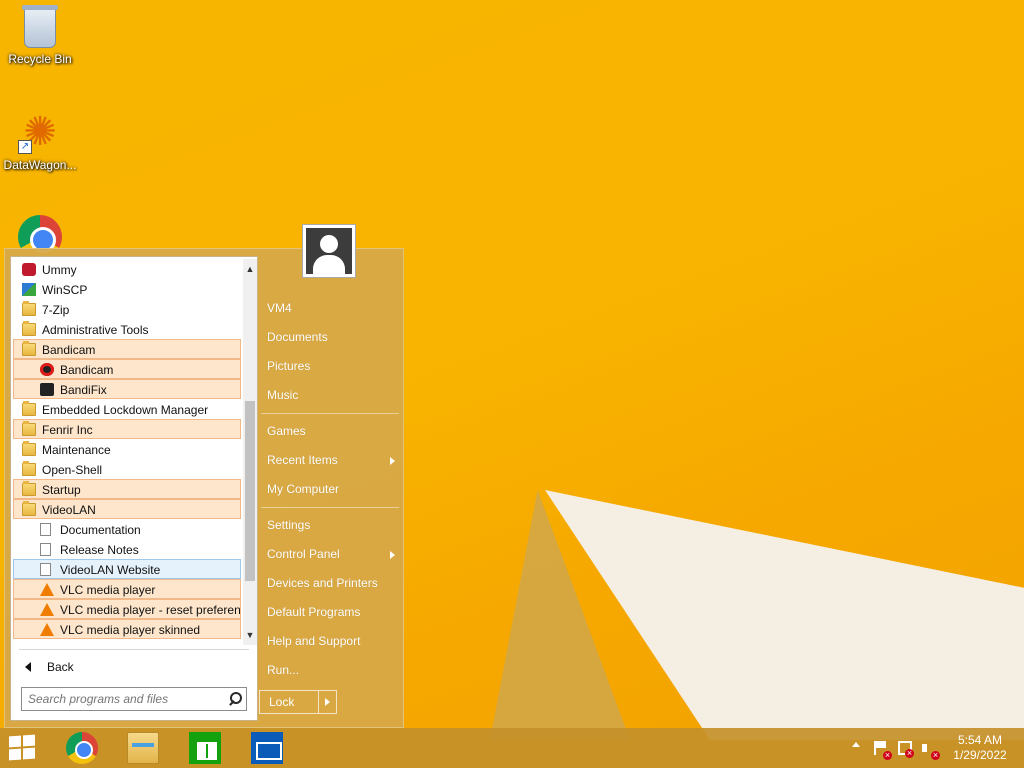  Describe the element at coordinates (83, 390) in the screenshot. I see `program-item-label: BandiFix` at that location.